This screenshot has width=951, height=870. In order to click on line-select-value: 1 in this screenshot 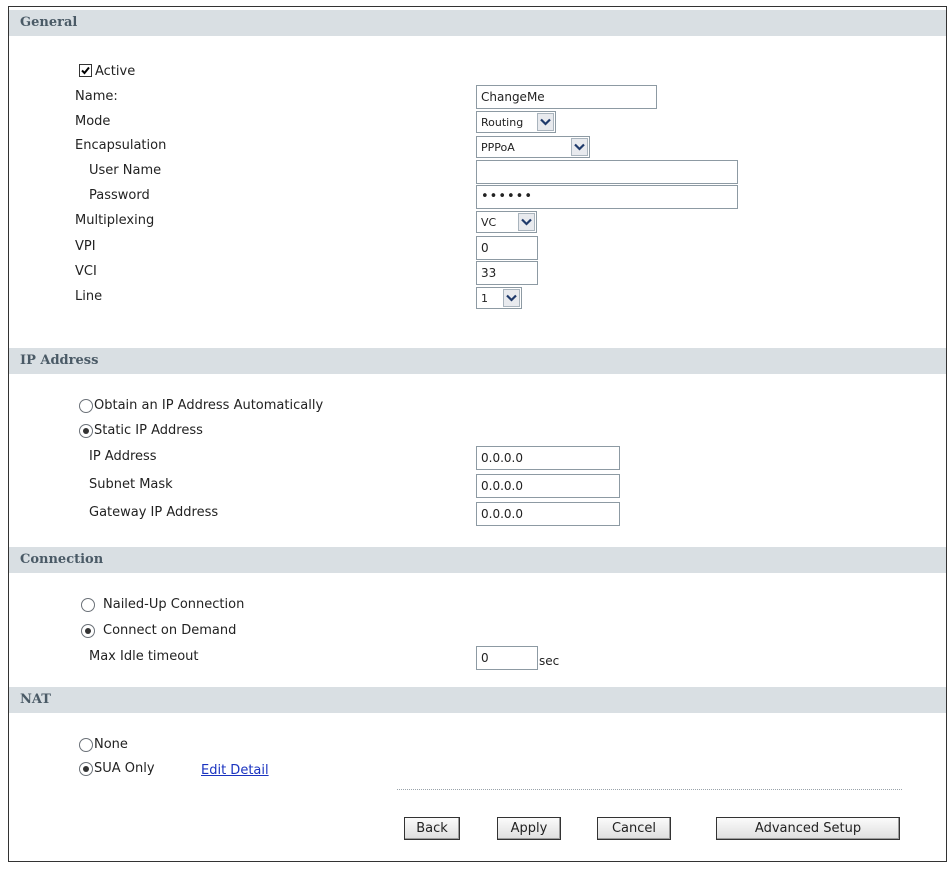, I will do `click(484, 298)`.